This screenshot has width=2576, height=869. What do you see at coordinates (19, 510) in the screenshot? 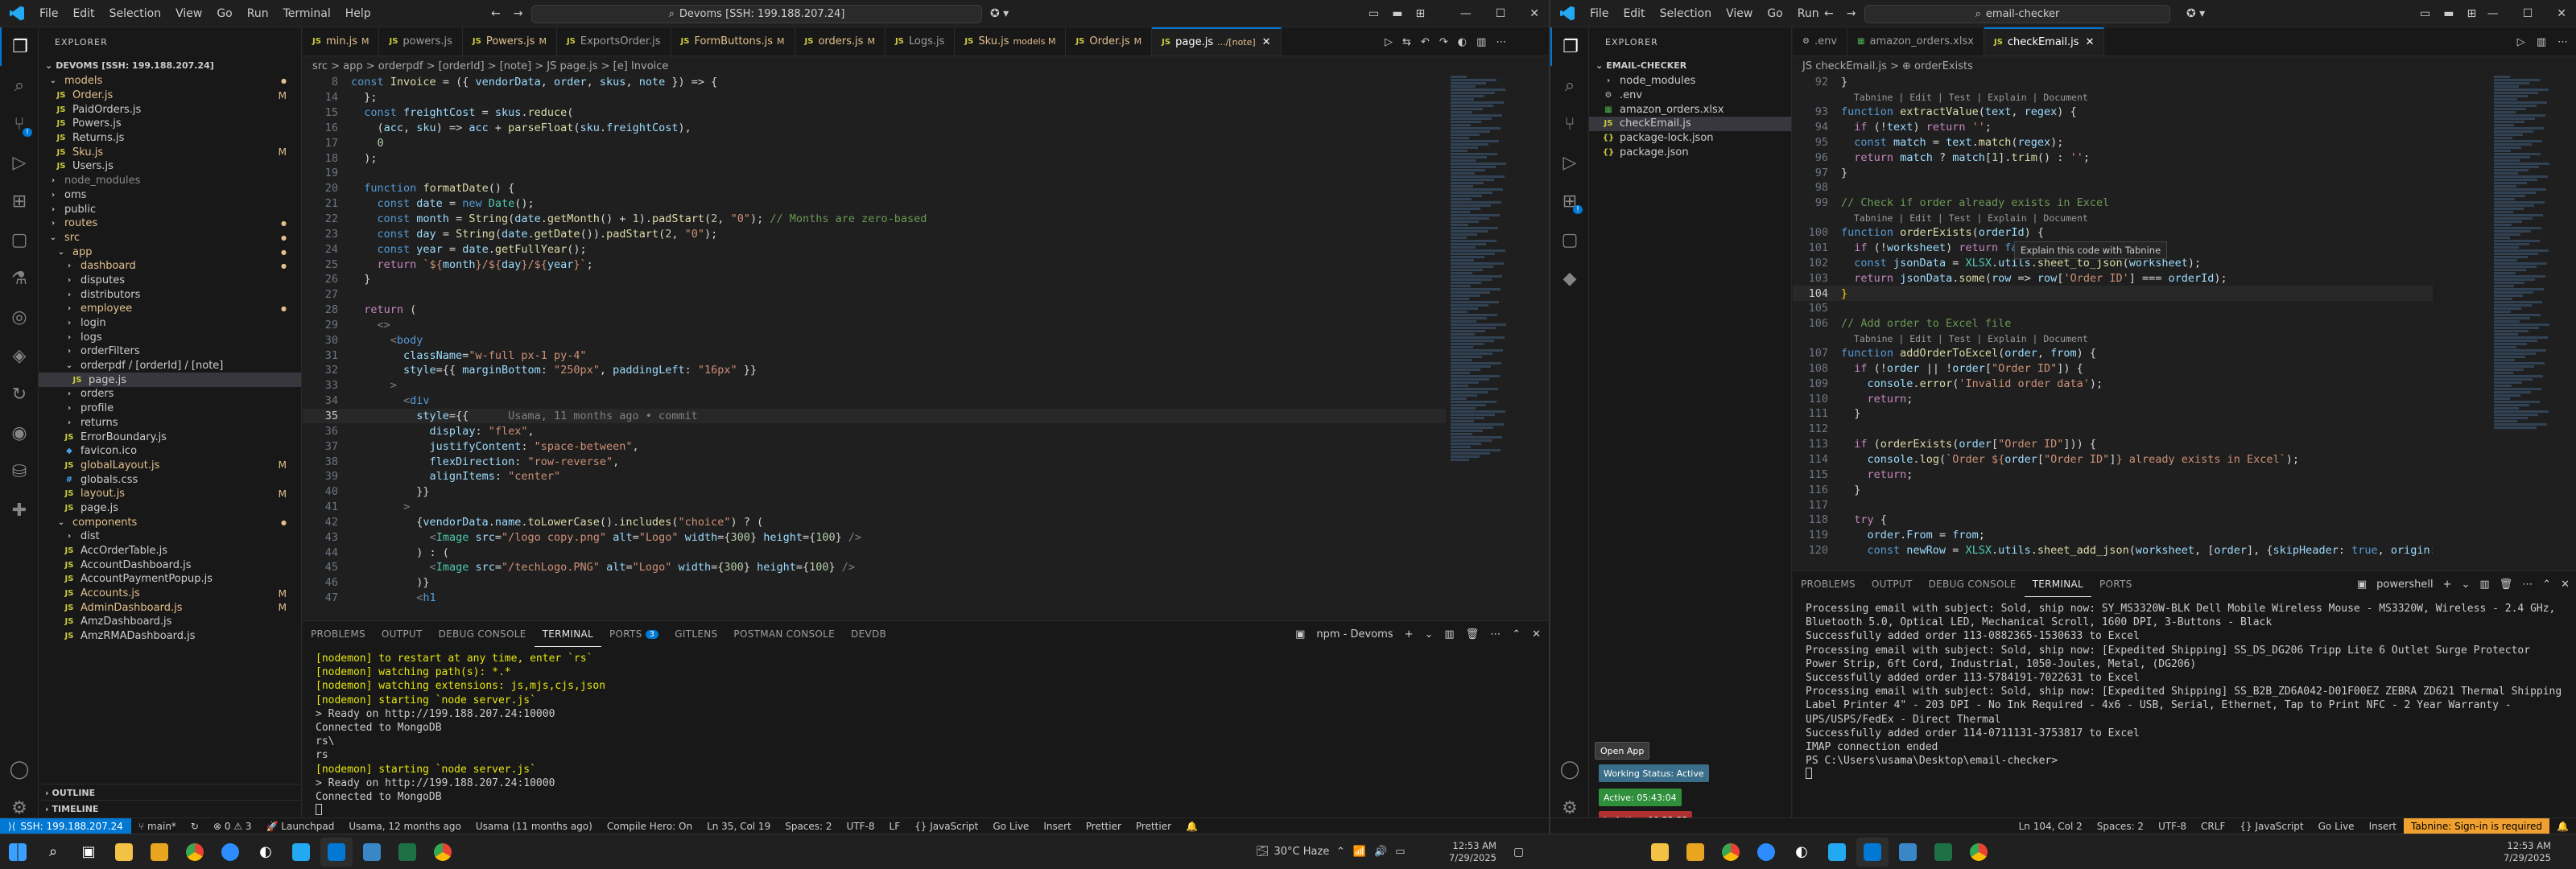
I see `puzzle-icon: ✚` at bounding box center [19, 510].